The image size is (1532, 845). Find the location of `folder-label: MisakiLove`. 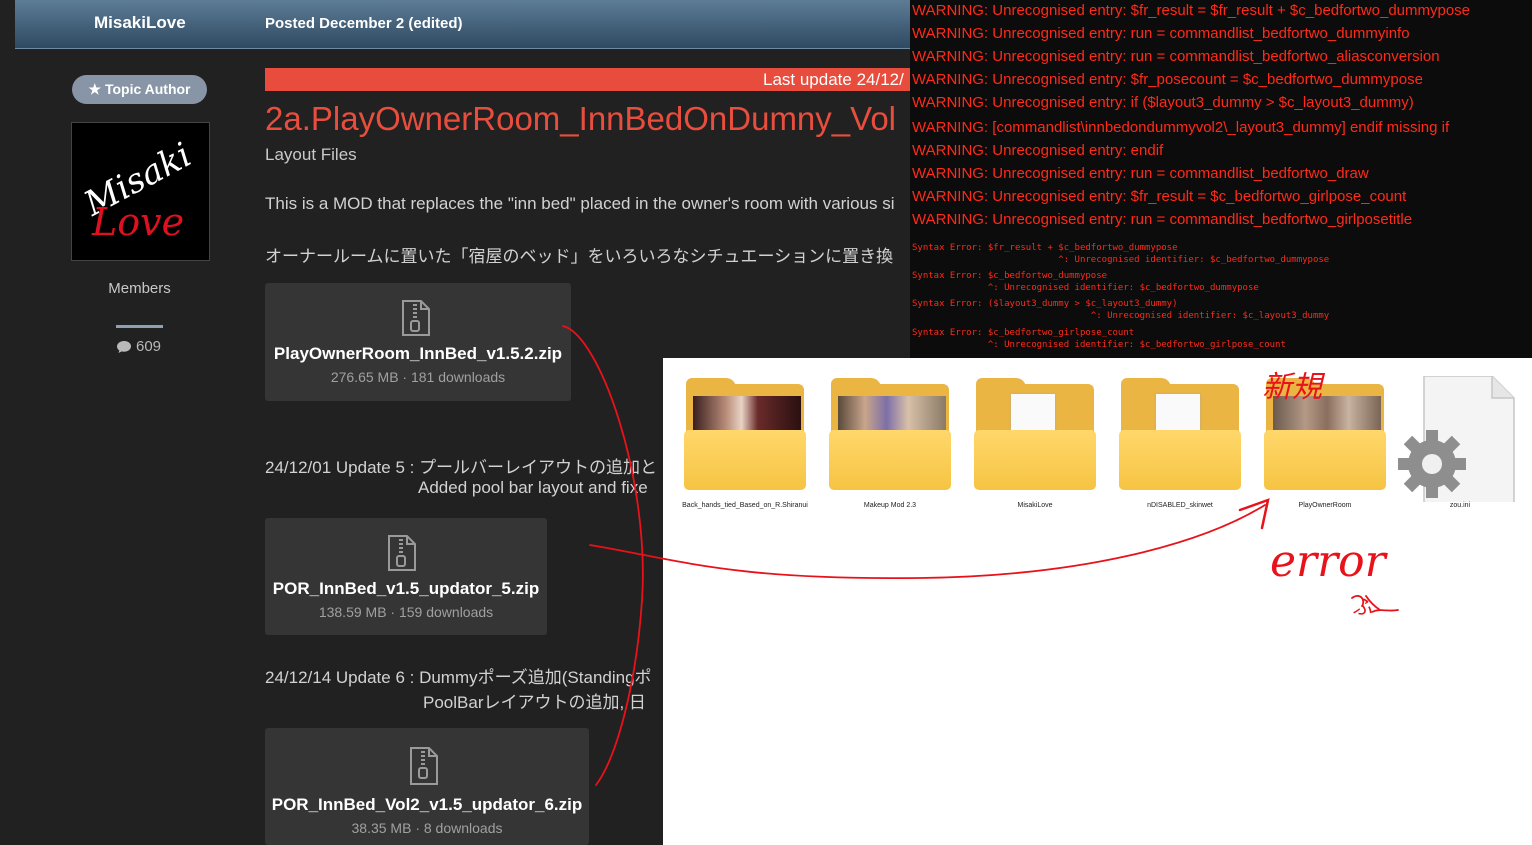

folder-label: MisakiLove is located at coordinates (1035, 505).